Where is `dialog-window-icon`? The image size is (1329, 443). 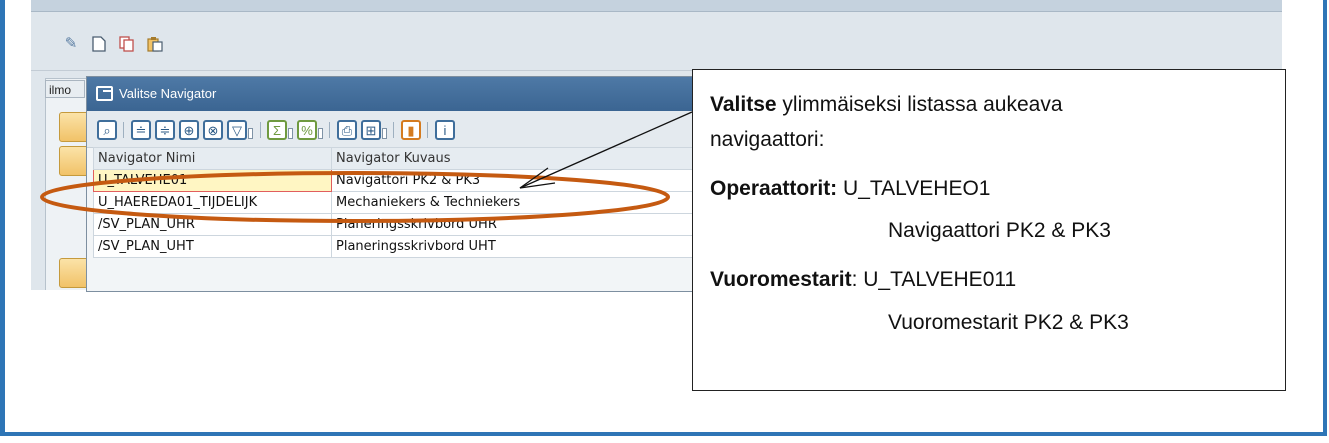 dialog-window-icon is located at coordinates (104, 93).